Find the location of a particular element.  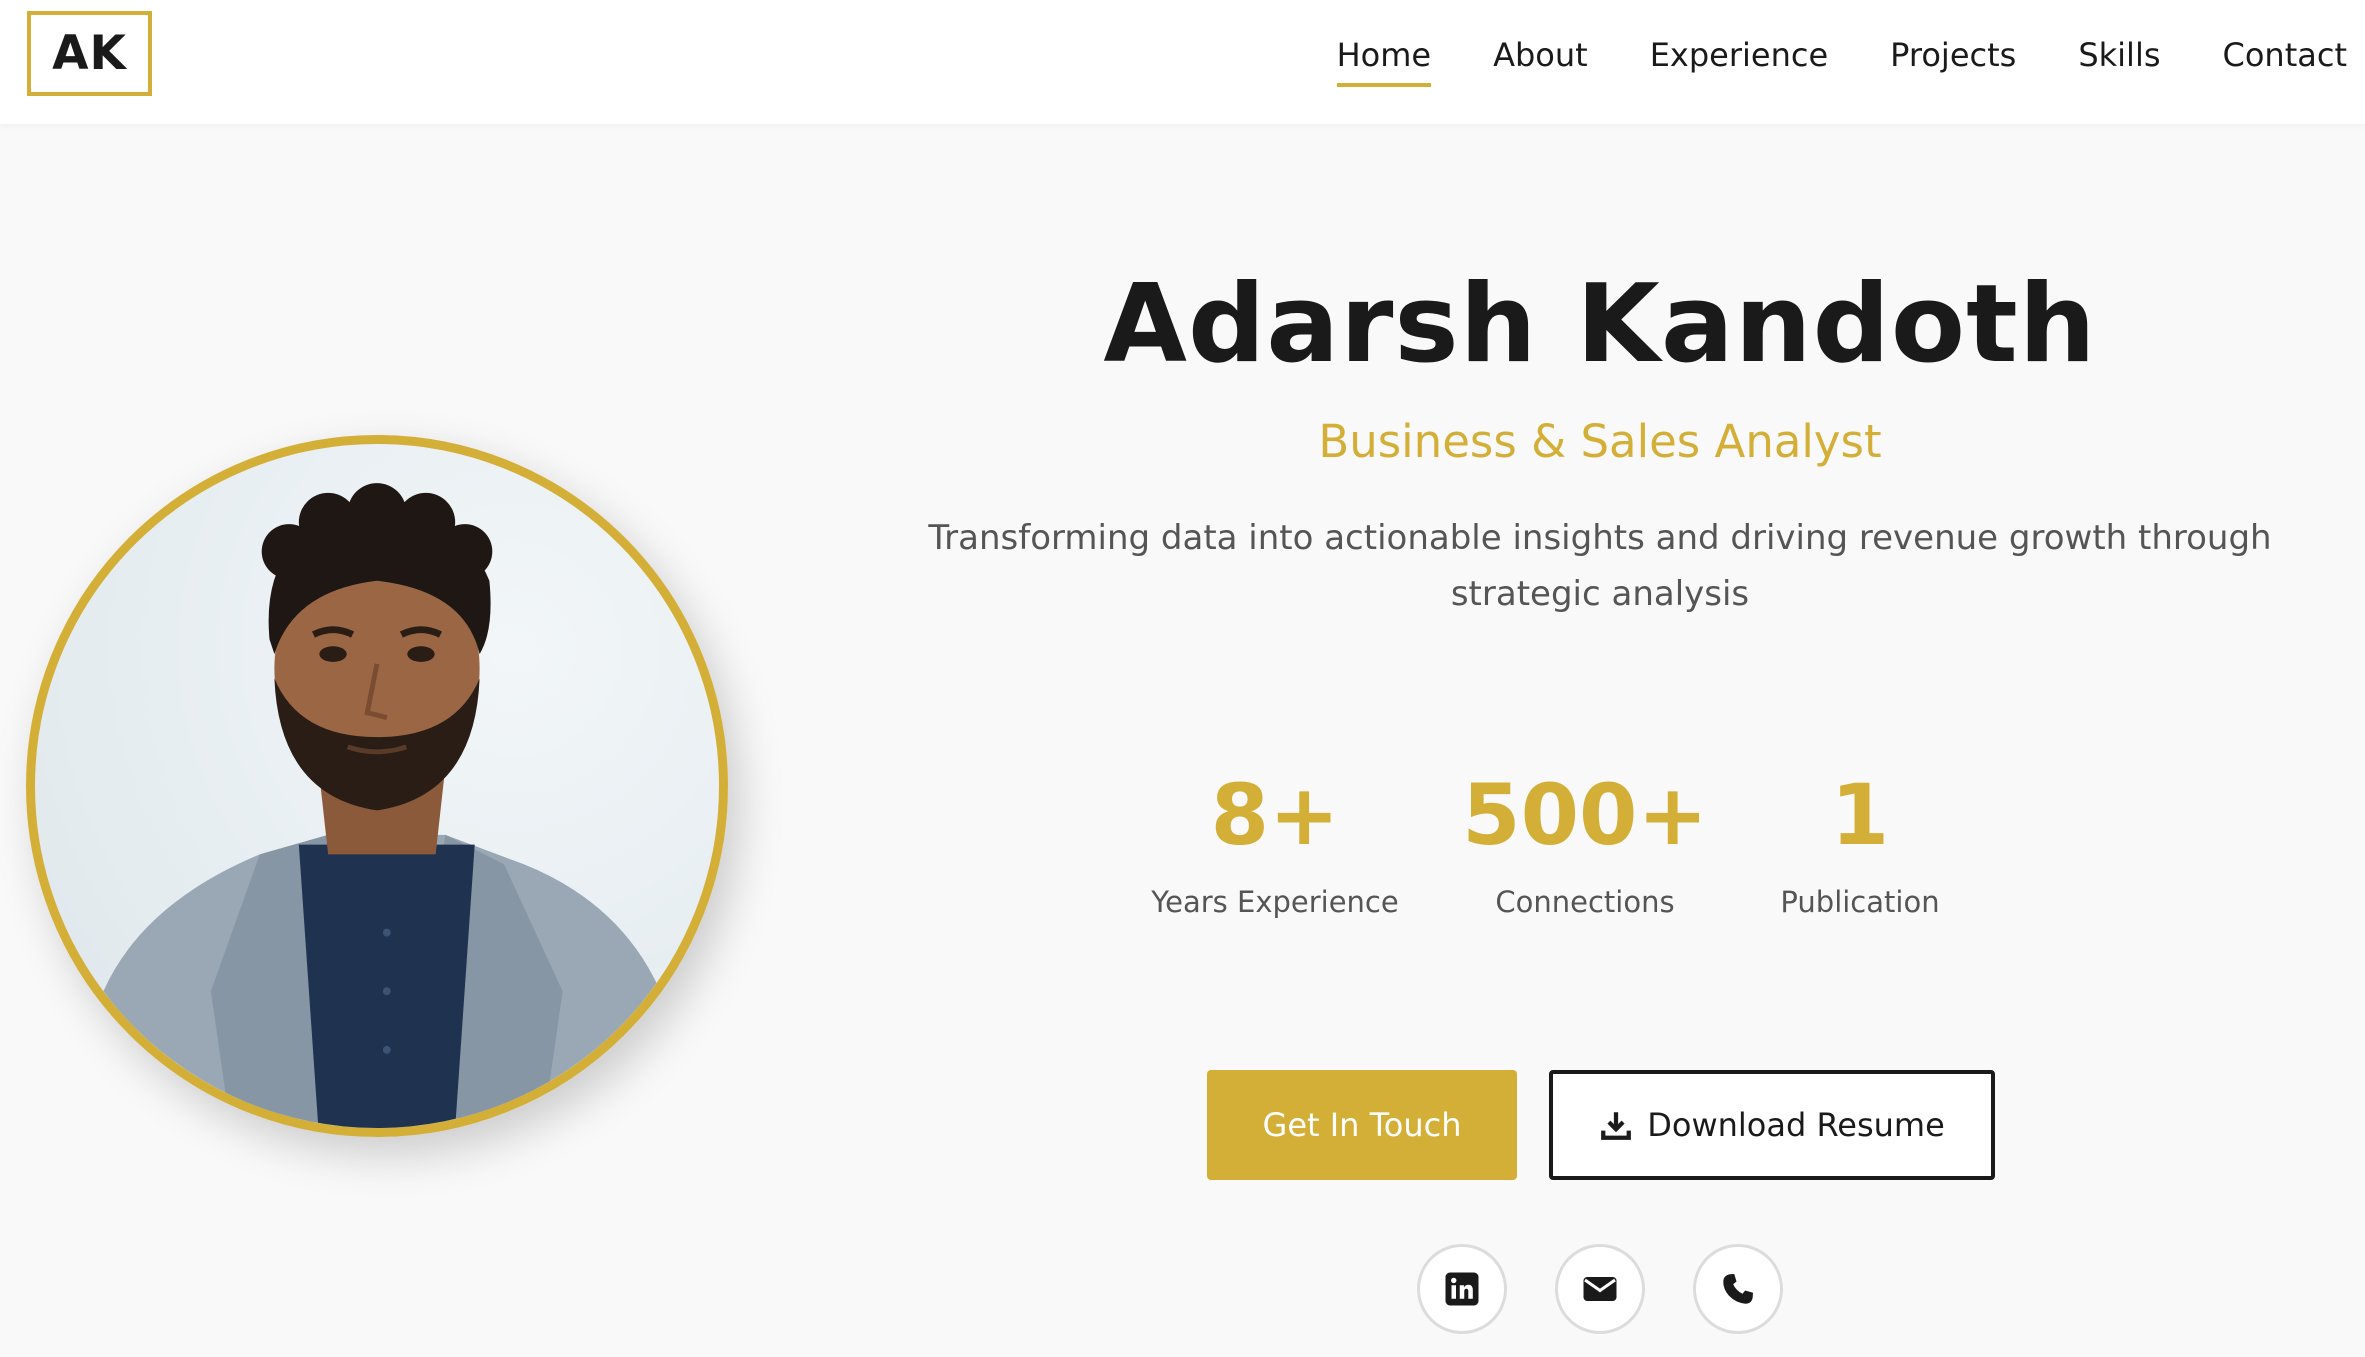

phone-icon is located at coordinates (1738, 1289).